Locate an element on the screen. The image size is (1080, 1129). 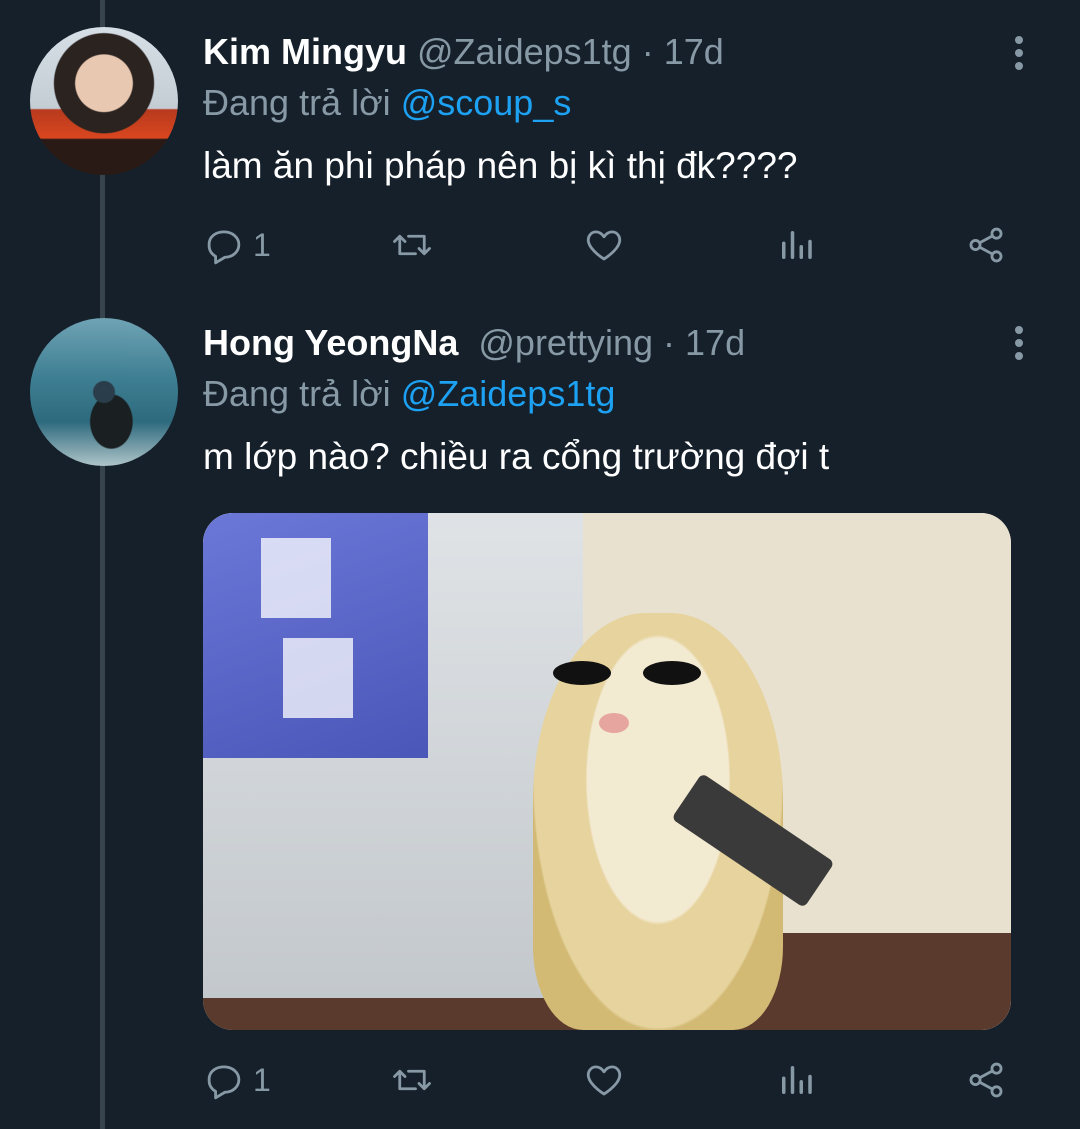
image-hamster-nose is located at coordinates (614, 723).